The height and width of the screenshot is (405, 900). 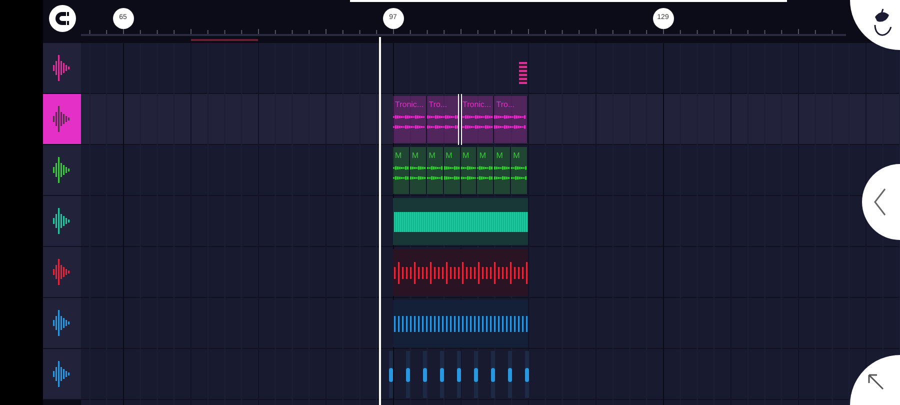 I want to click on magnet-icon, so click(x=62, y=18).